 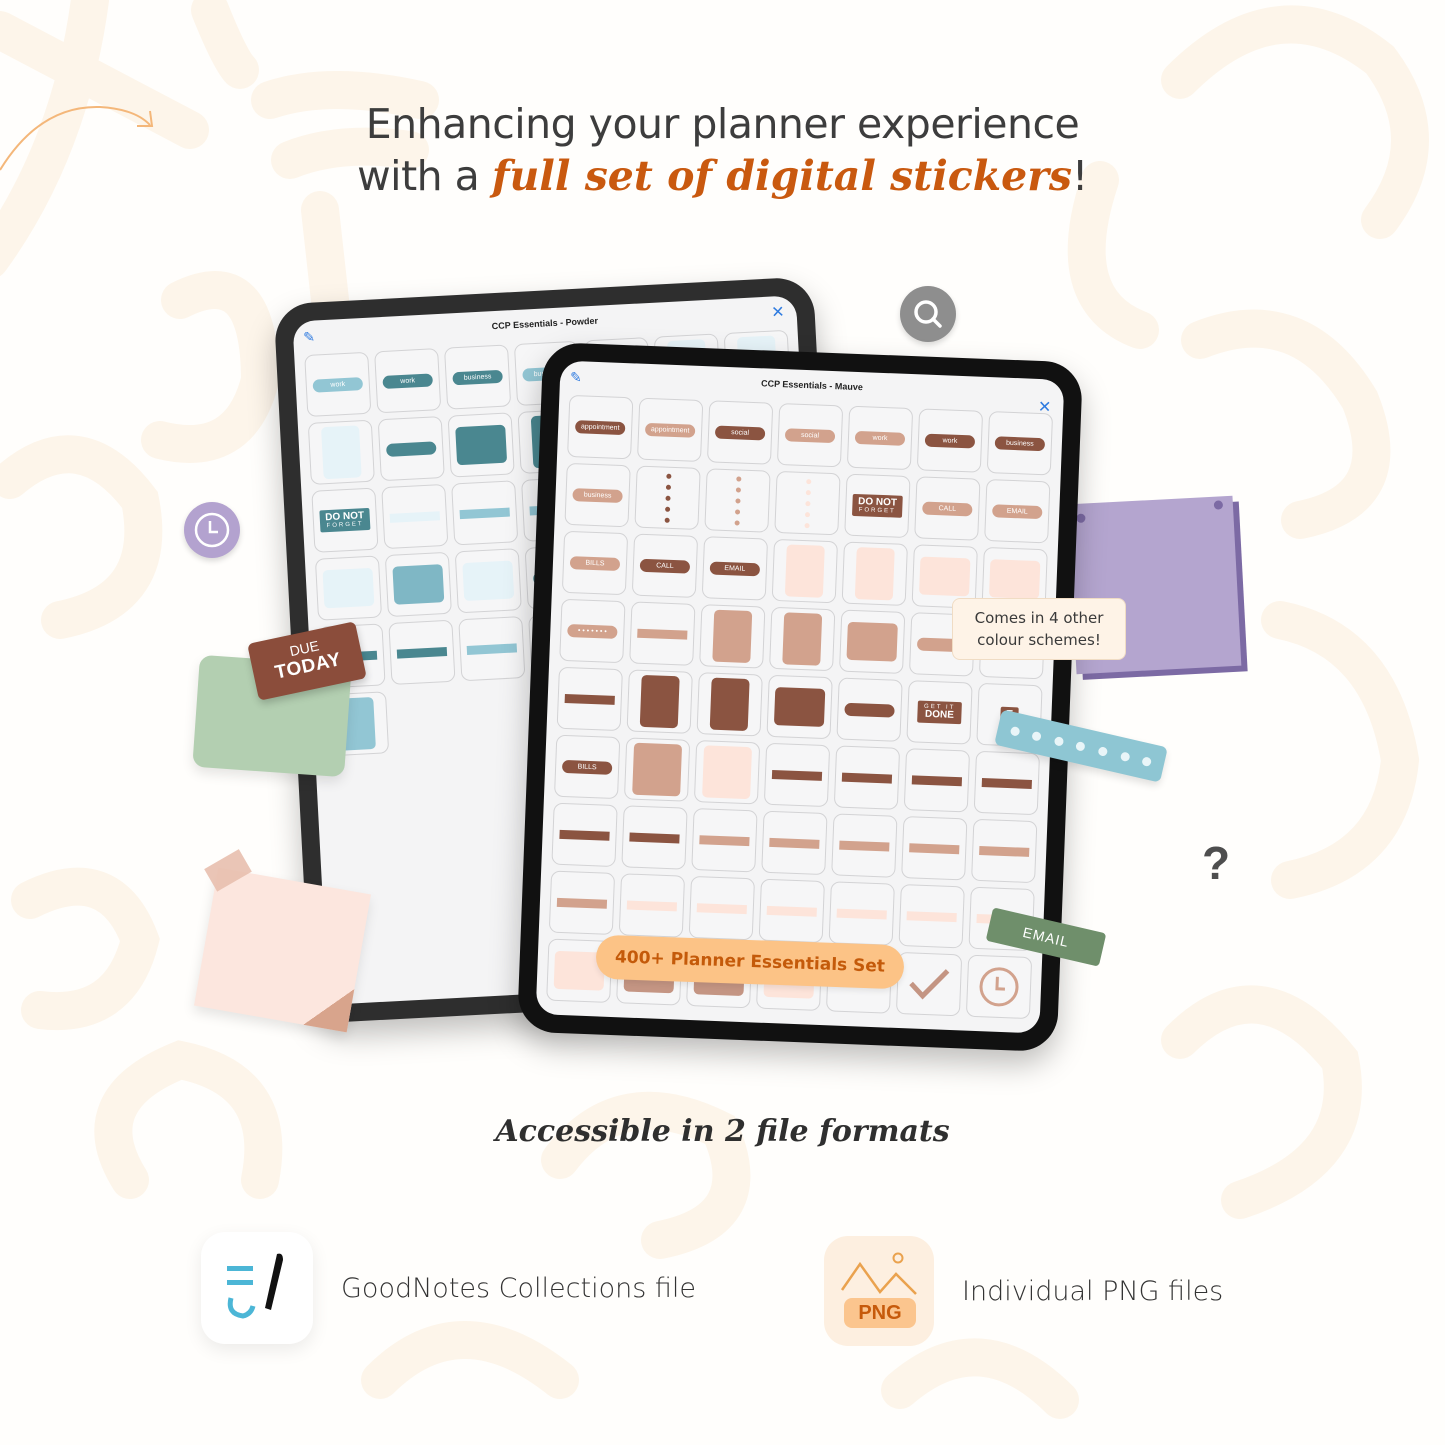 I want to click on format-goodnotes: GoodNotes Collections file, so click(x=448, y=1288).